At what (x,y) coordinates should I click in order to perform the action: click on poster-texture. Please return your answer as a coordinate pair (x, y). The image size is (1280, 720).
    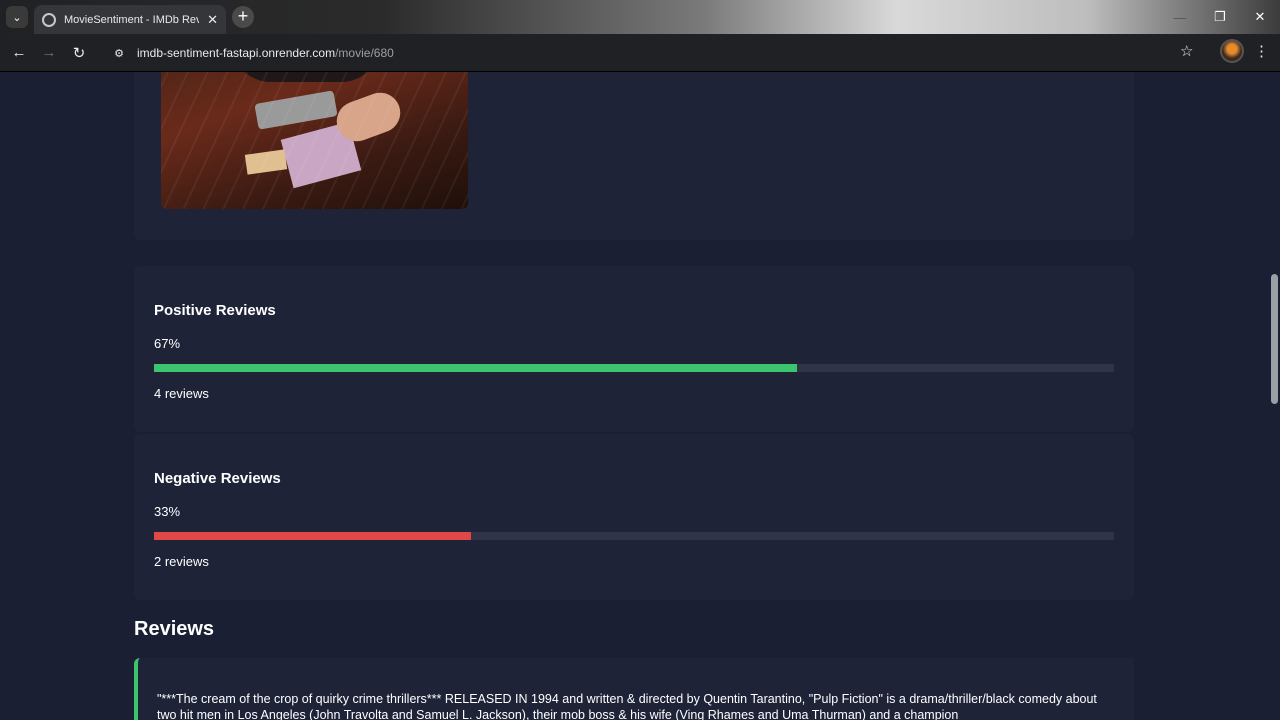
    Looking at the image, I should click on (314, 140).